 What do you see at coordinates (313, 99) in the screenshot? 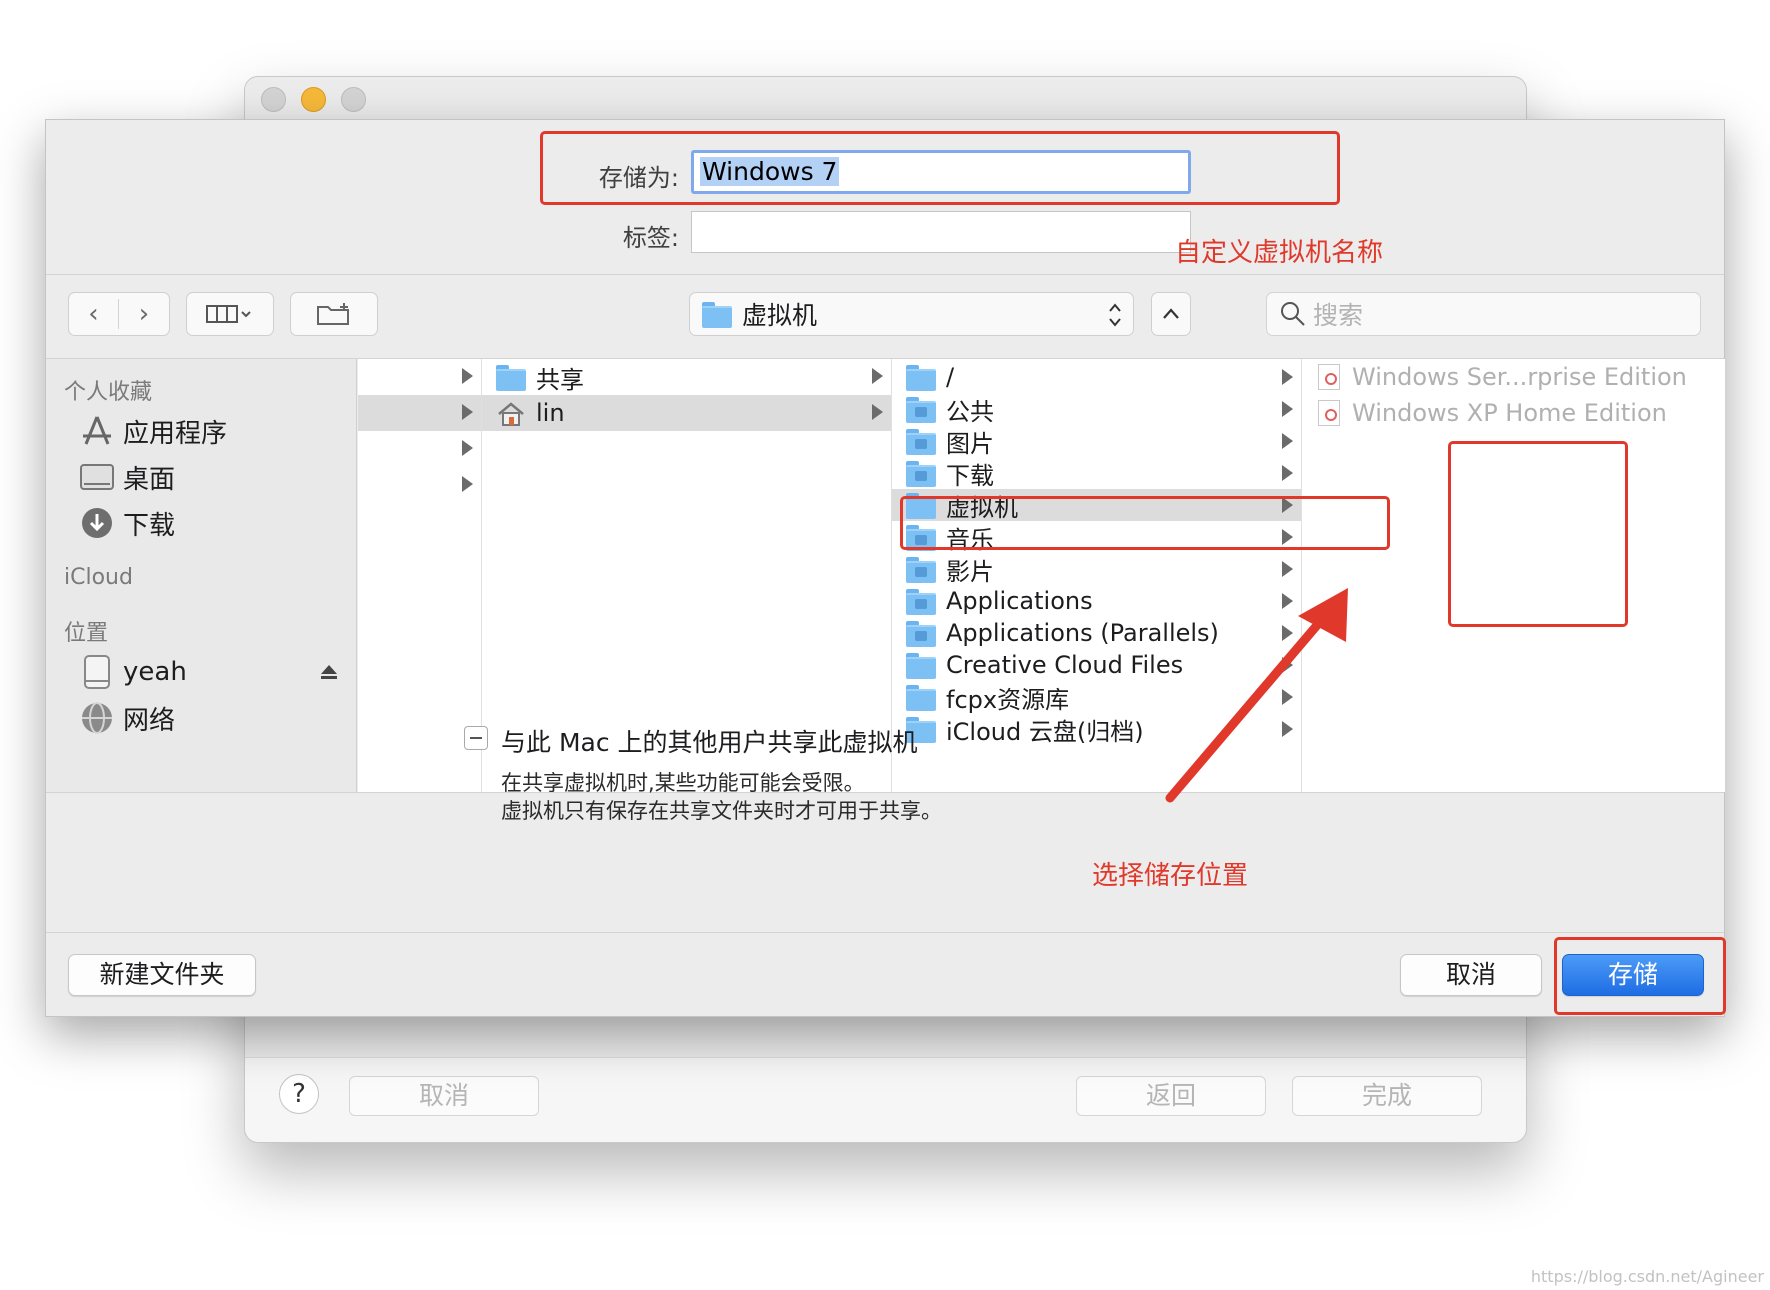
I see `minimize-window-button` at bounding box center [313, 99].